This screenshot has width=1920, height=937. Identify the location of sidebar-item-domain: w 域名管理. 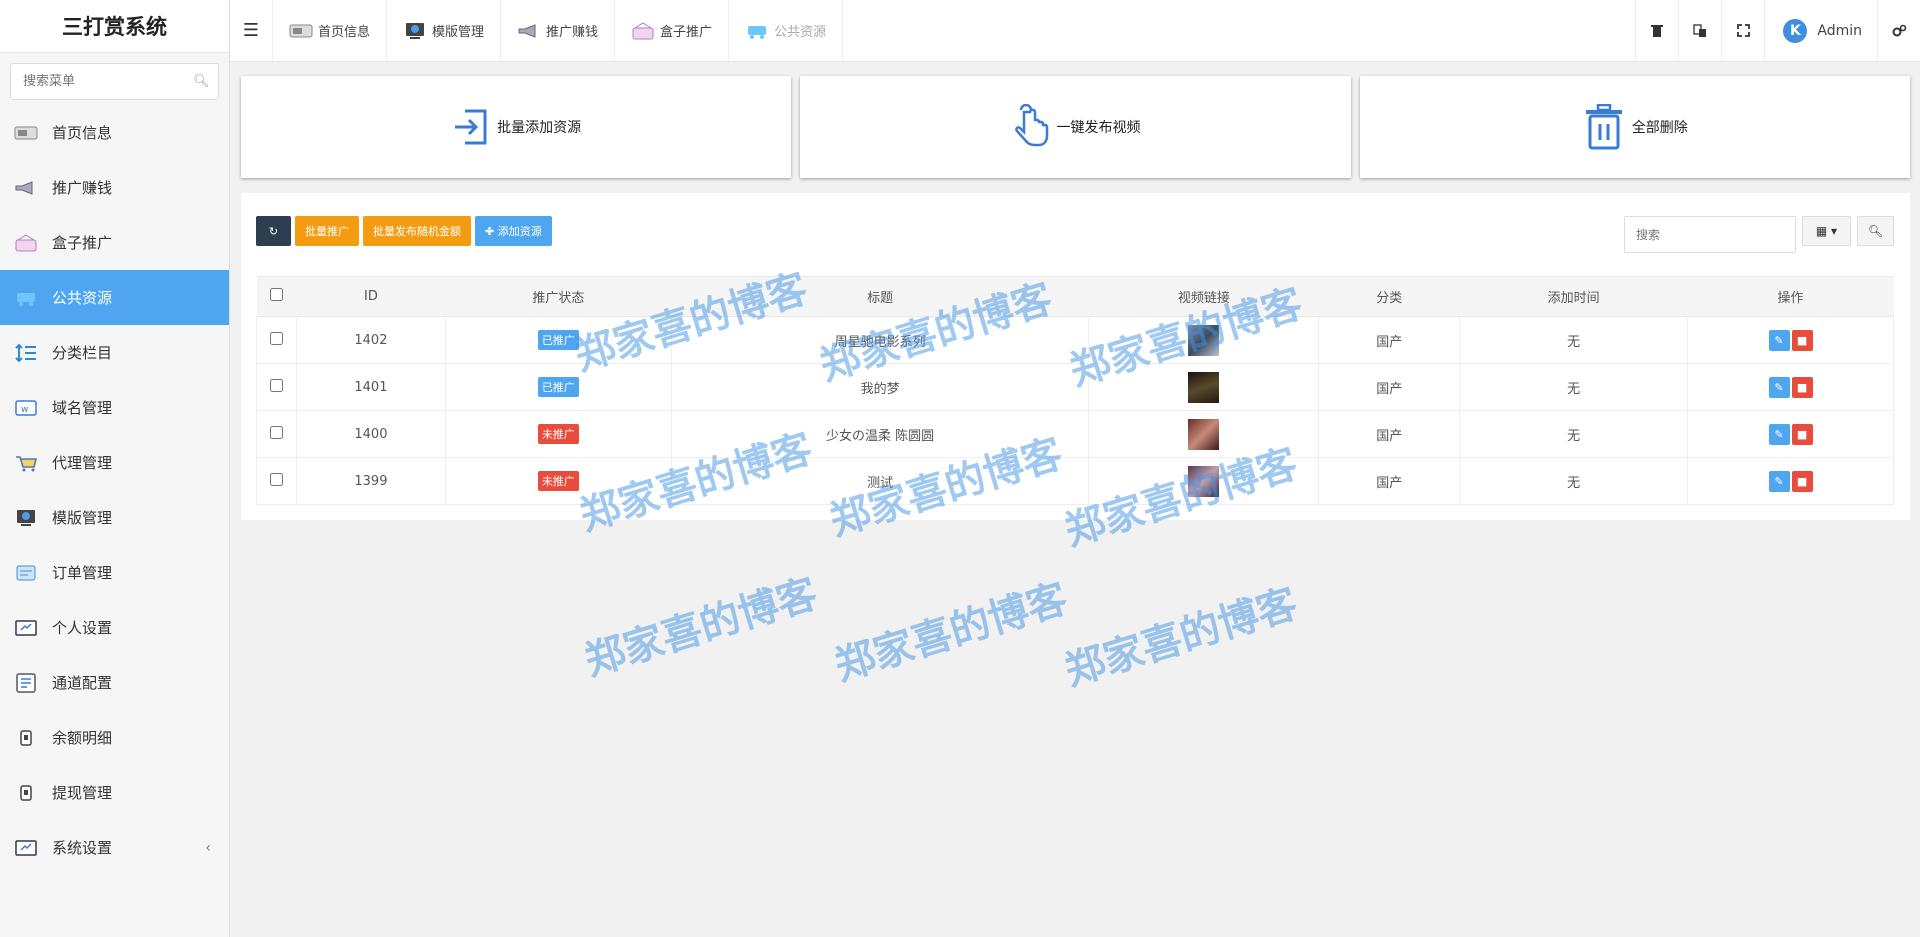
(114, 407).